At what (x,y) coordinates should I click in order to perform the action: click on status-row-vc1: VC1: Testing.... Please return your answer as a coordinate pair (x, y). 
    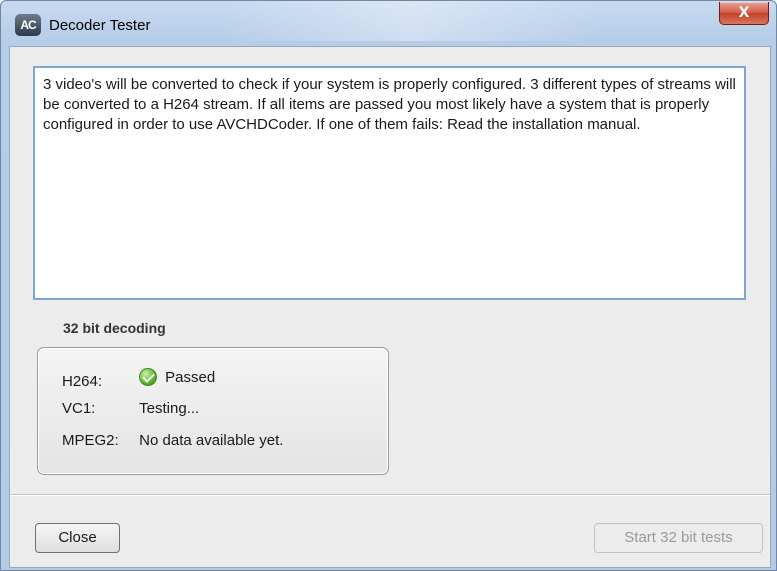
    Looking at the image, I should click on (130, 408).